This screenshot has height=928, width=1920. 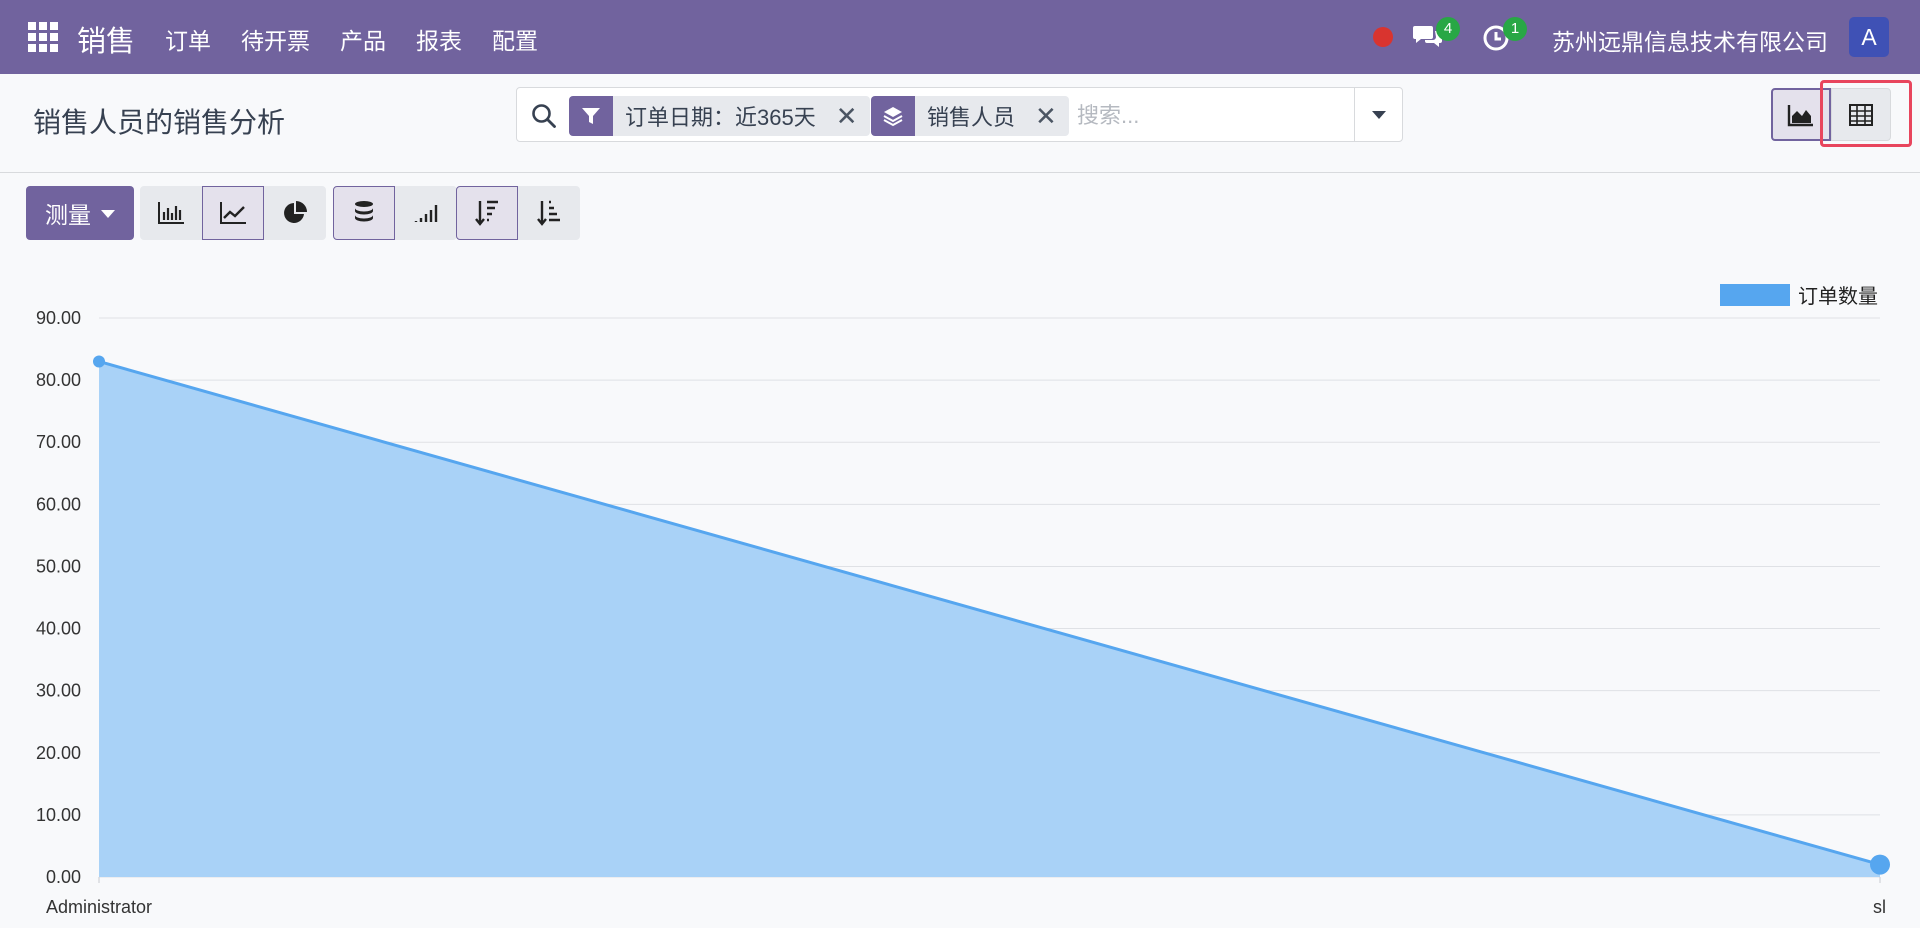 I want to click on facet-label: 订单日期：近365天, so click(x=720, y=117).